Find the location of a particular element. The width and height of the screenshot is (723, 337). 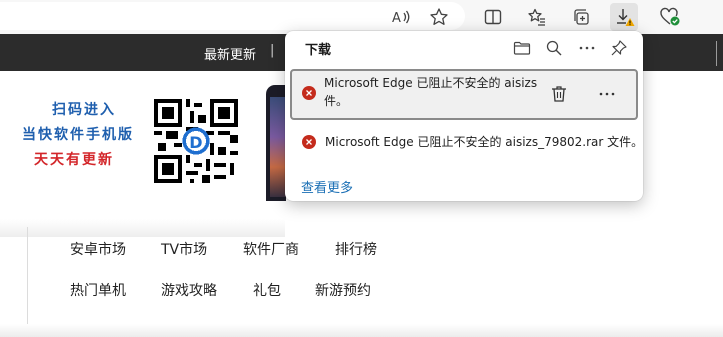

svg-text: D is located at coordinates (195, 142).